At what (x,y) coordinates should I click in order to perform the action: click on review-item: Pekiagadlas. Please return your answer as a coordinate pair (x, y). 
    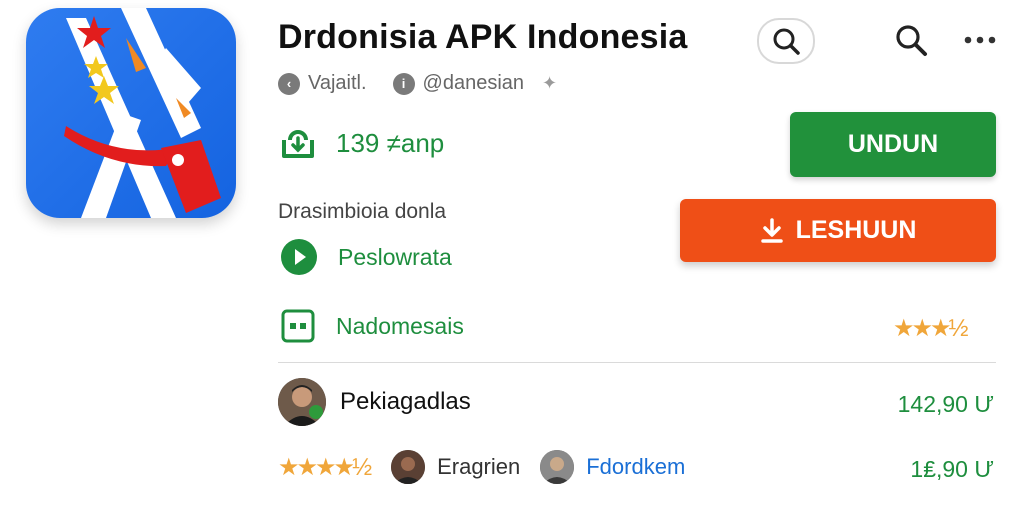
    Looking at the image, I should click on (374, 402).